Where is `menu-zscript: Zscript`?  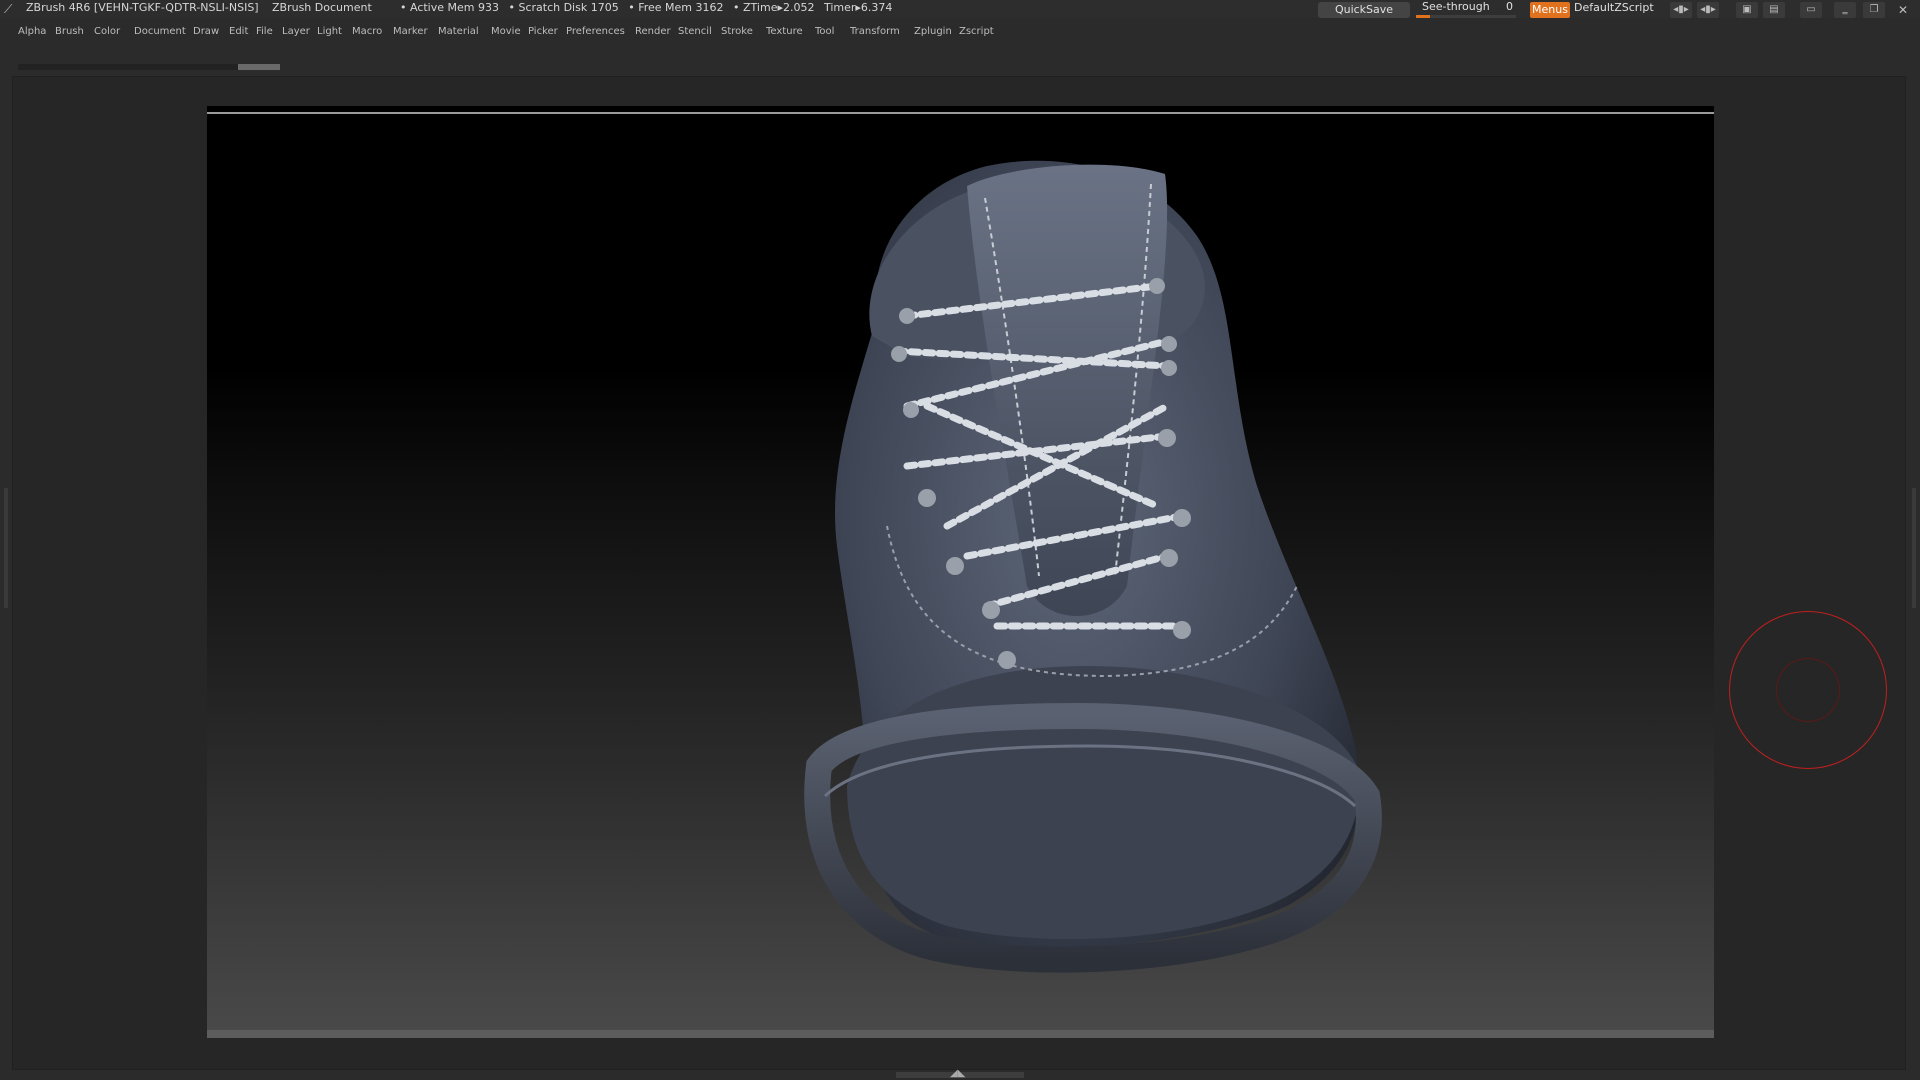 menu-zscript: Zscript is located at coordinates (976, 31).